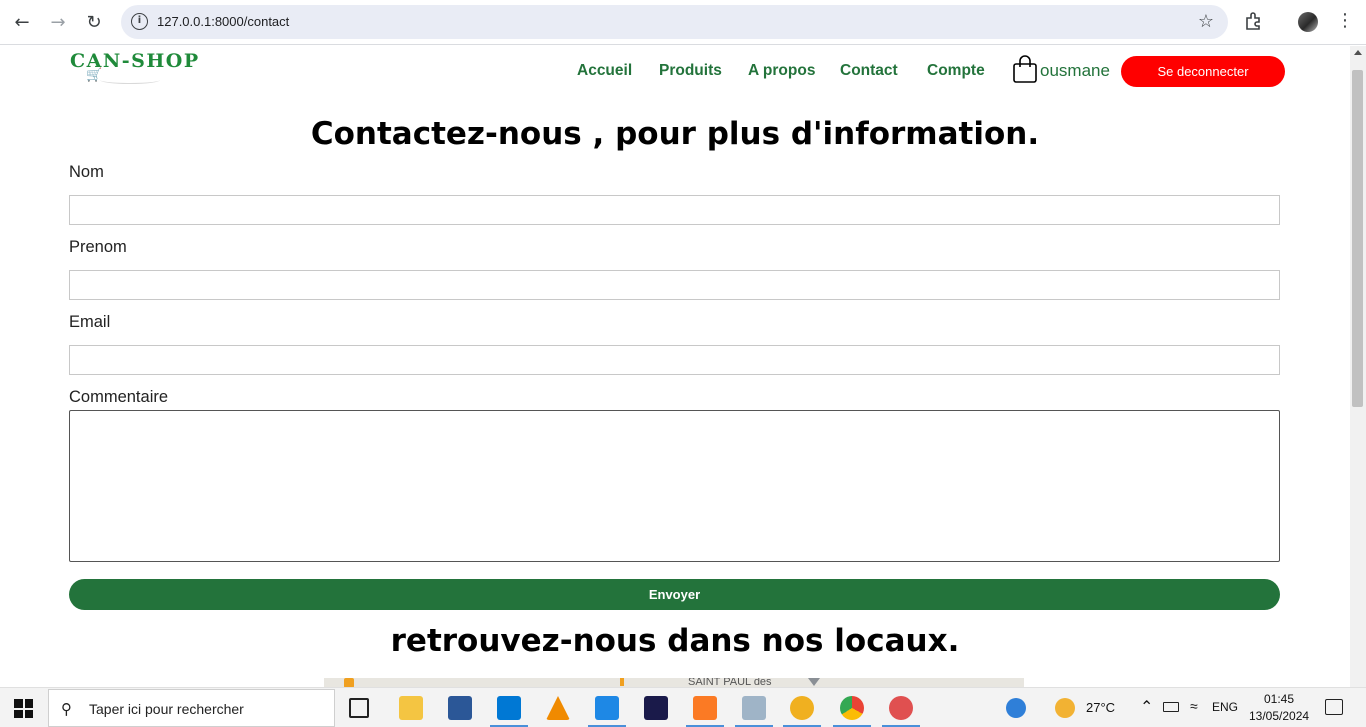 The height and width of the screenshot is (727, 1366). I want to click on chrome-icon, so click(852, 708).